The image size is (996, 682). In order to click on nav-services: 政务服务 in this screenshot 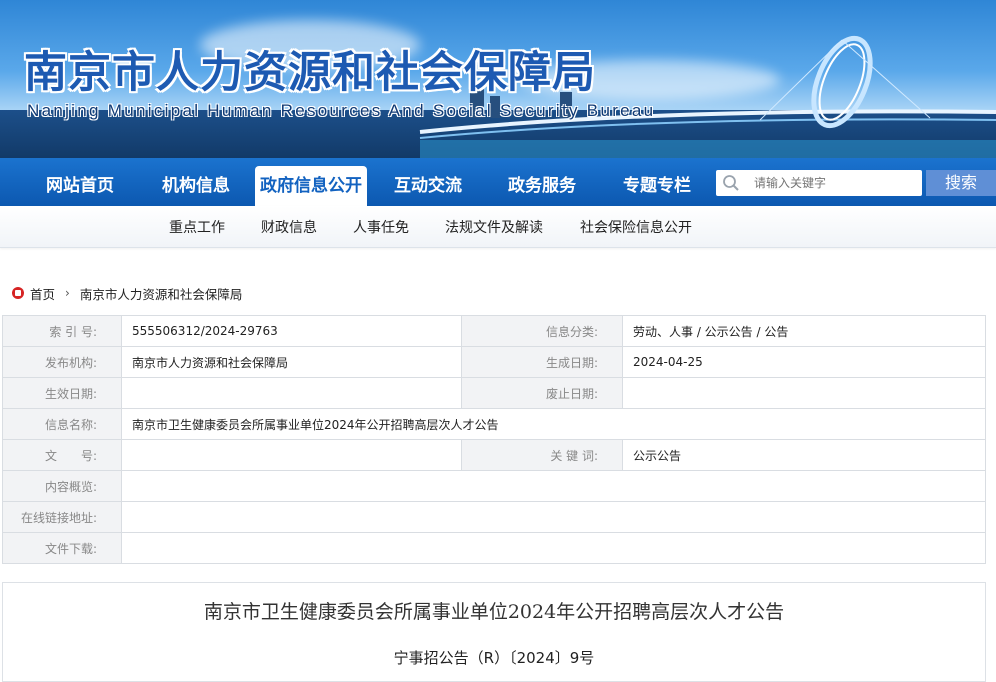, I will do `click(542, 186)`.